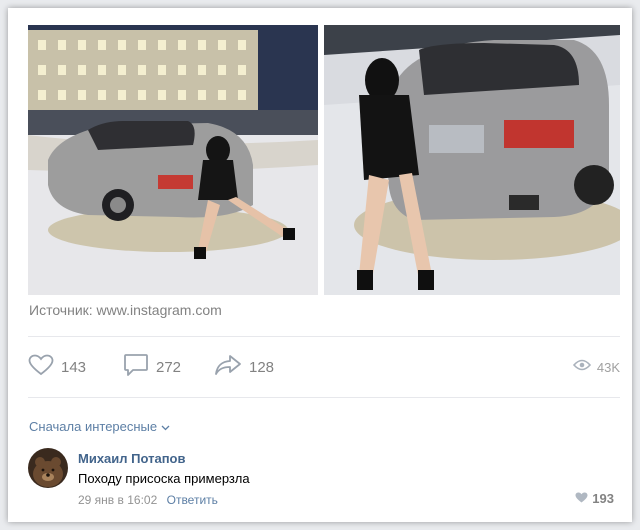  Describe the element at coordinates (262, 367) in the screenshot. I see `share-count: 128` at that location.